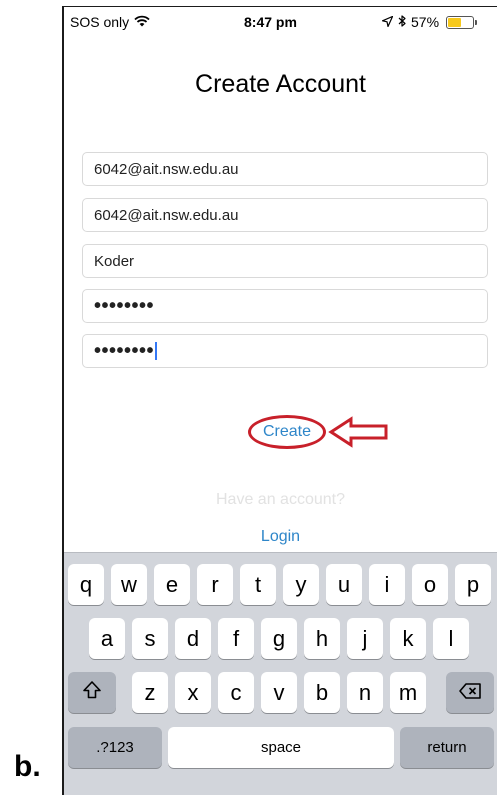  I want to click on backspace-icon, so click(470, 693).